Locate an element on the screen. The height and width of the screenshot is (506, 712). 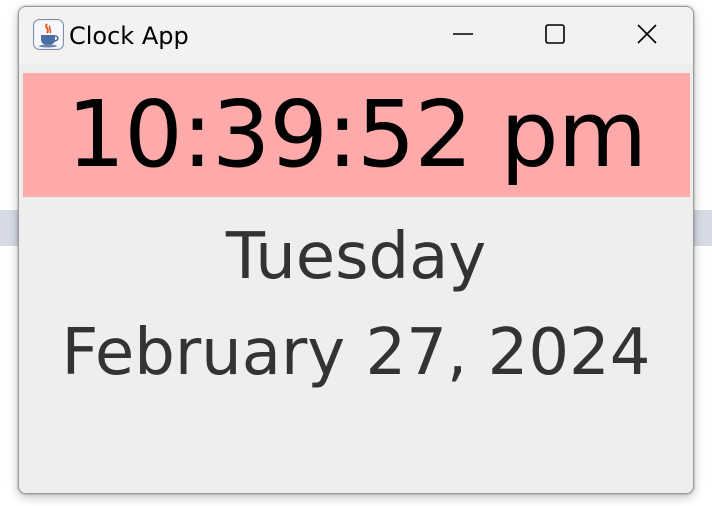
window-title: Clock App is located at coordinates (129, 36).